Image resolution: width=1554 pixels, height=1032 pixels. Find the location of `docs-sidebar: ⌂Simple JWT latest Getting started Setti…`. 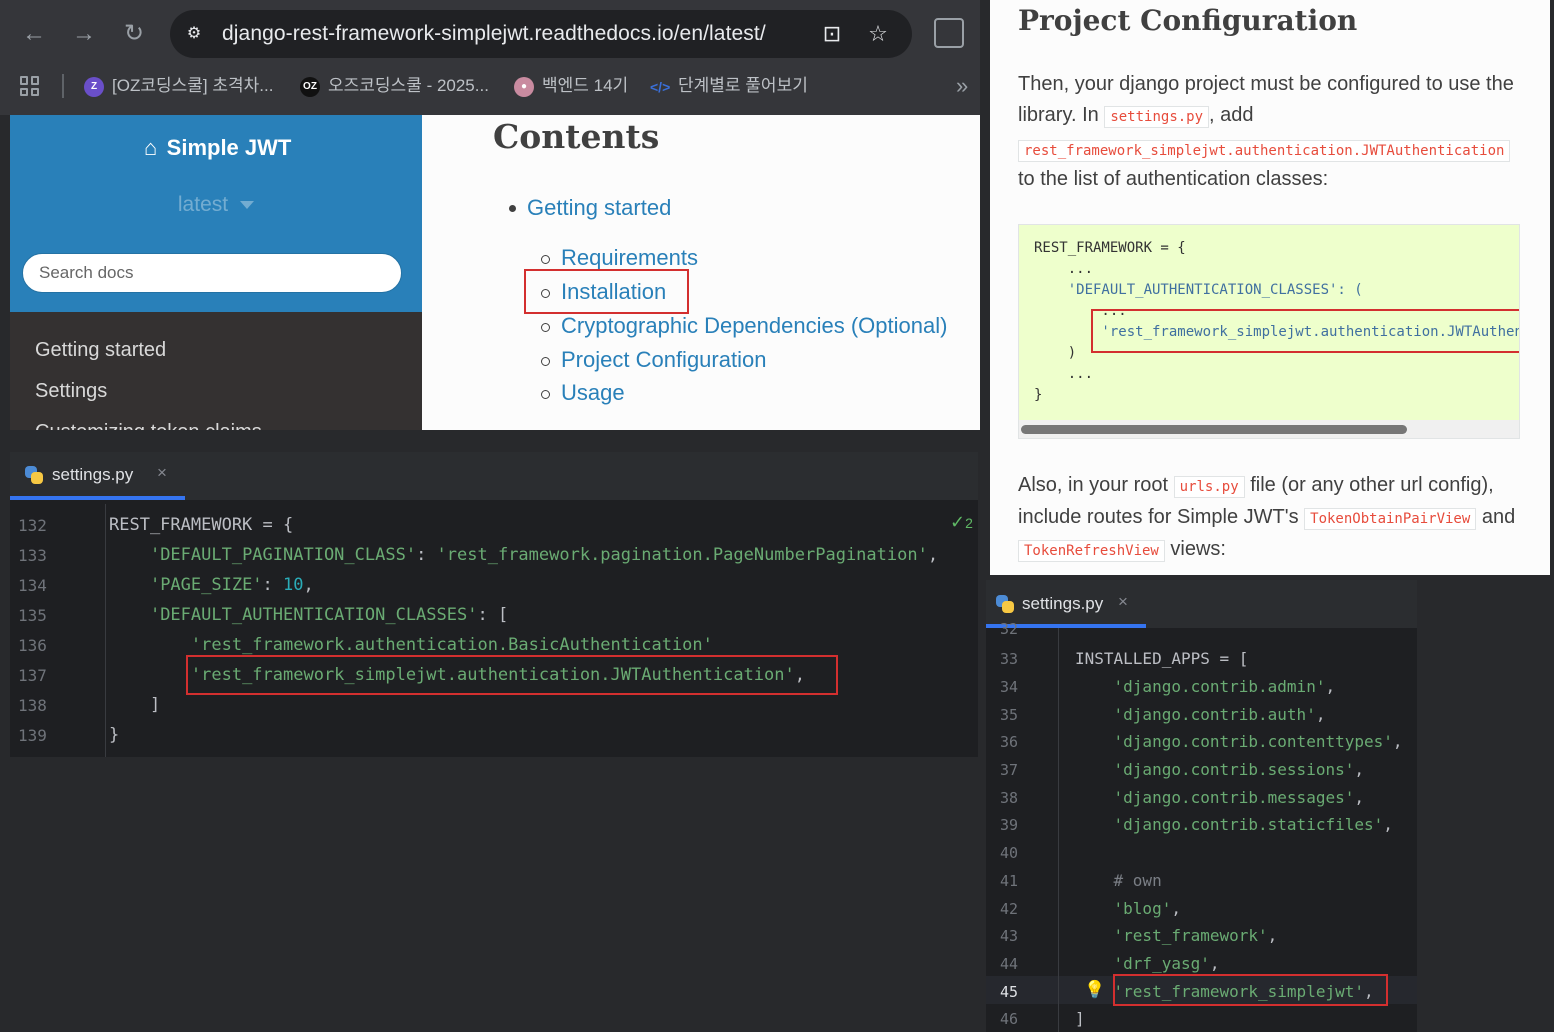

docs-sidebar: ⌂Simple JWT latest Getting started Setti… is located at coordinates (216, 272).